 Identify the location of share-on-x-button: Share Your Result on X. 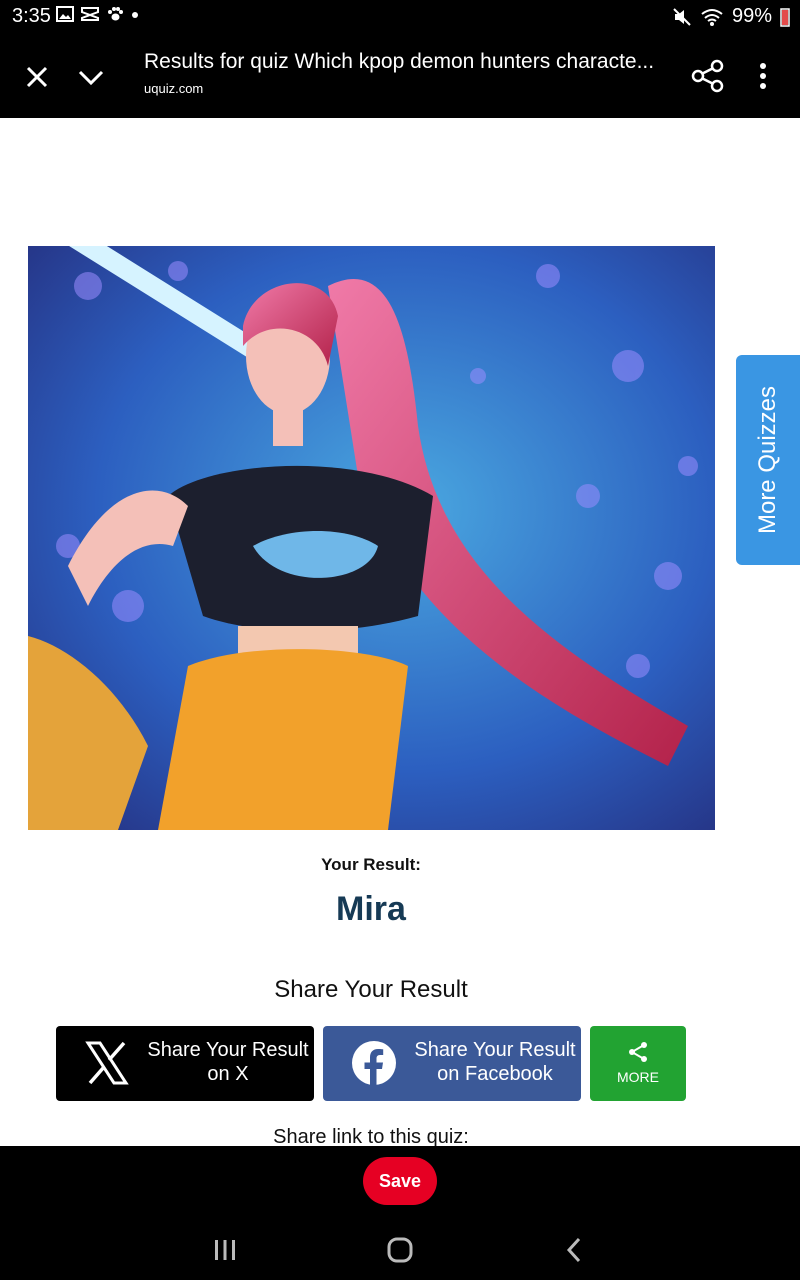
(185, 1063).